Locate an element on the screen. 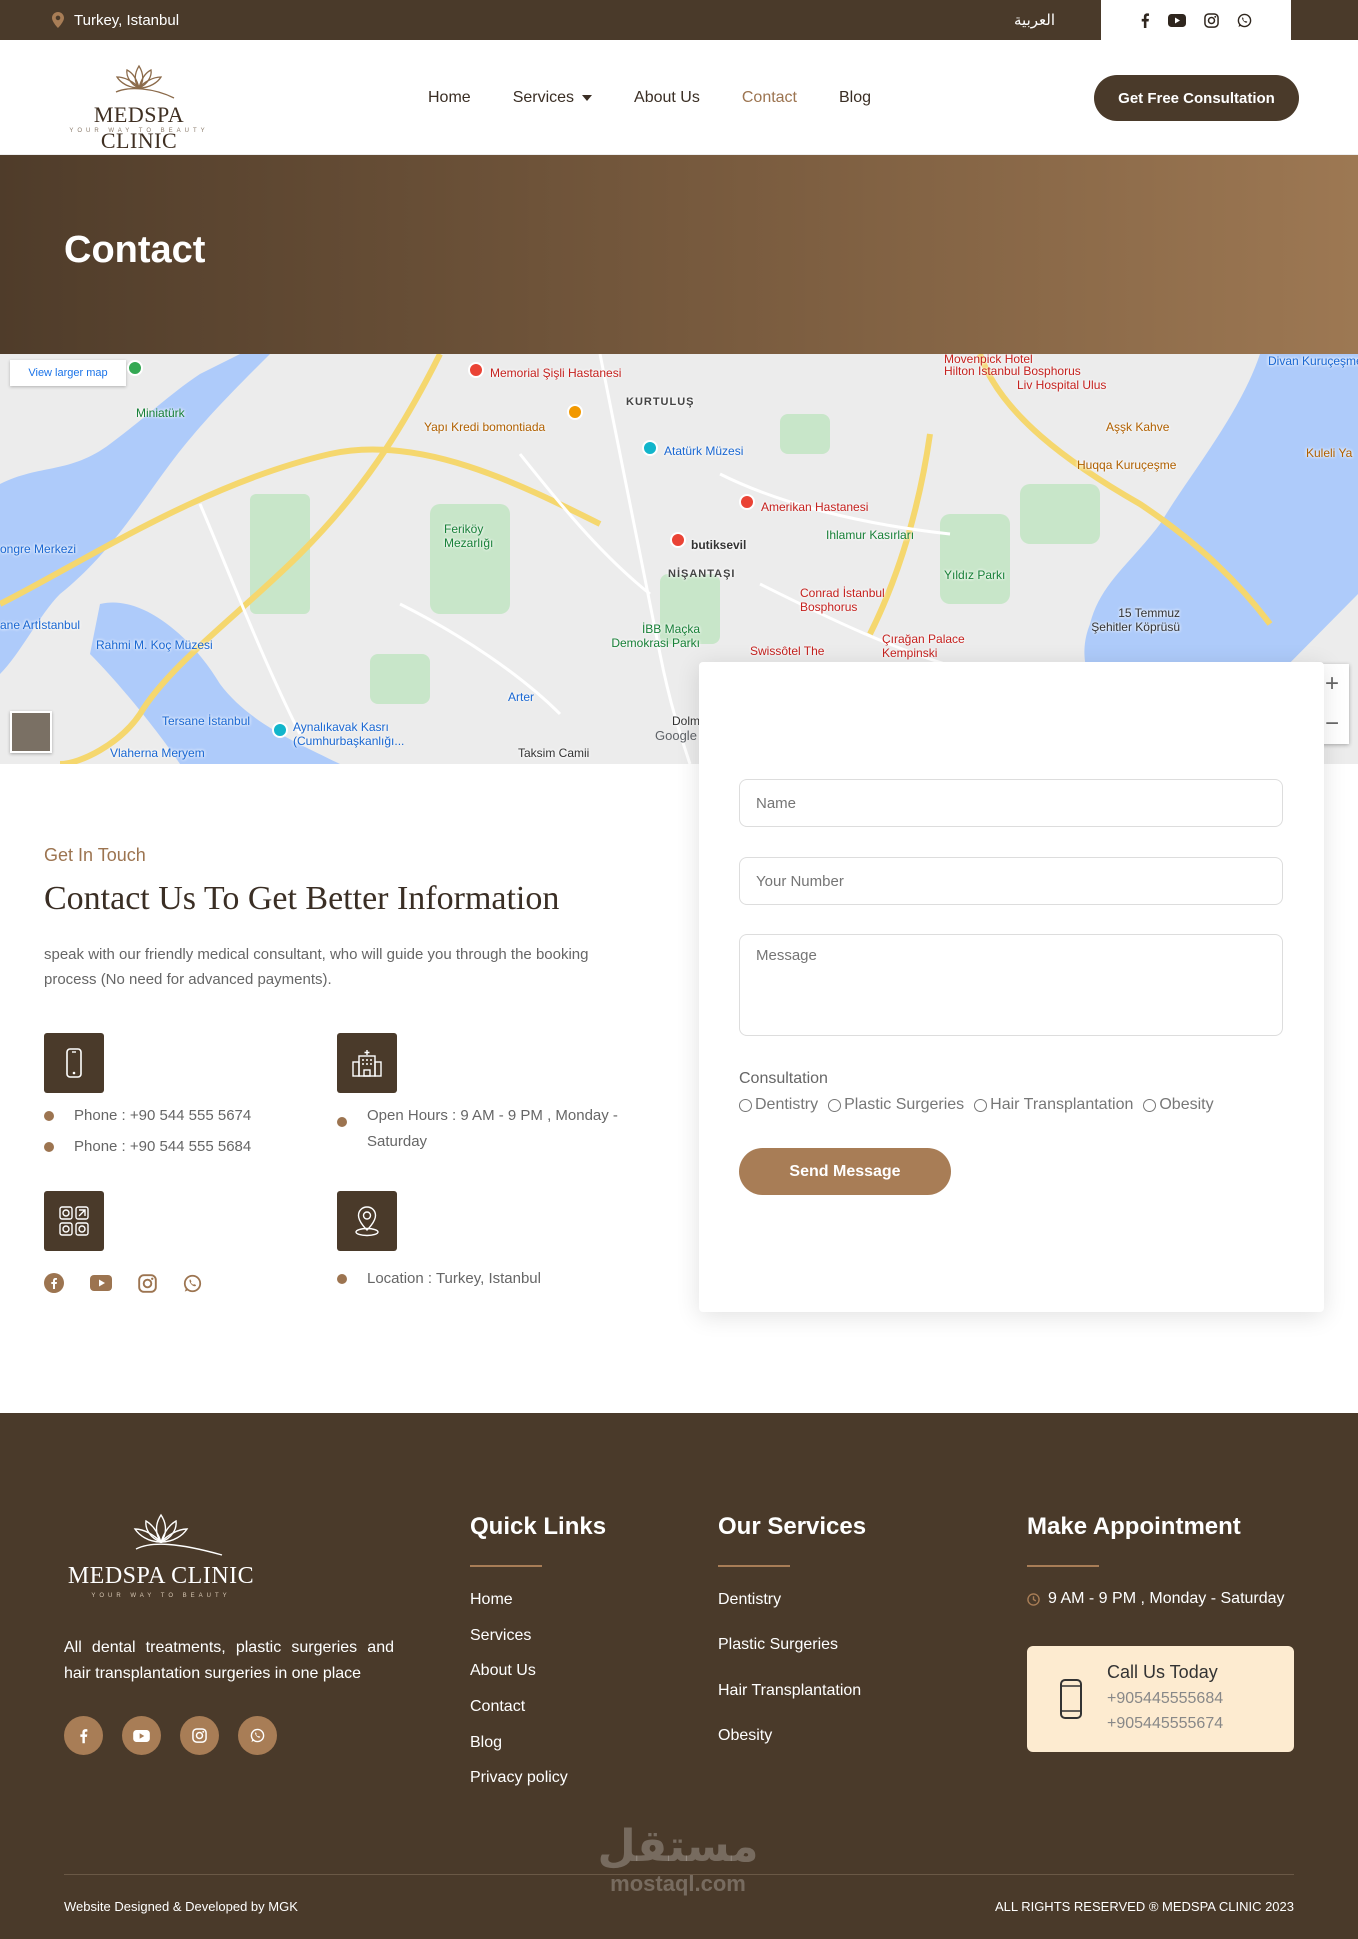 The height and width of the screenshot is (1939, 1358). radio-hair-transplantation is located at coordinates (981, 1105).